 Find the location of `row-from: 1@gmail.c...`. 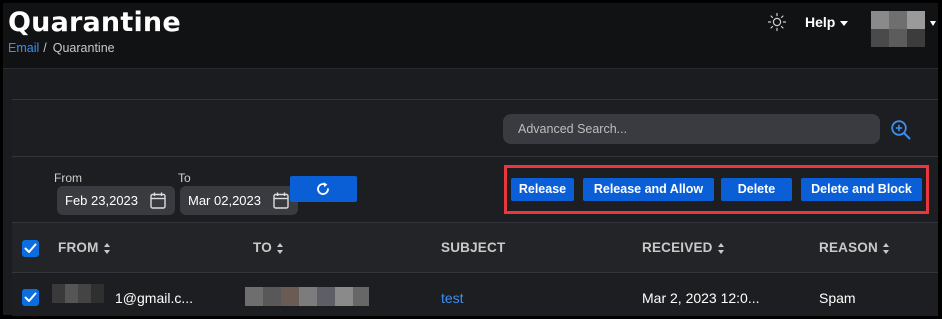

row-from: 1@gmail.c... is located at coordinates (154, 298).